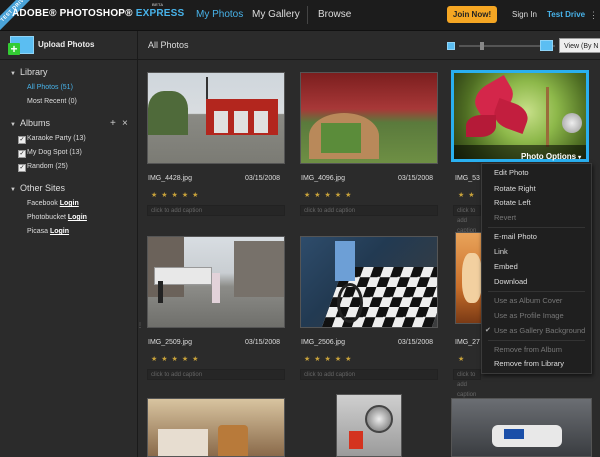 Image resolution: width=600 pixels, height=457 pixels. I want to click on photo-filename: IMG_53, so click(467, 178).